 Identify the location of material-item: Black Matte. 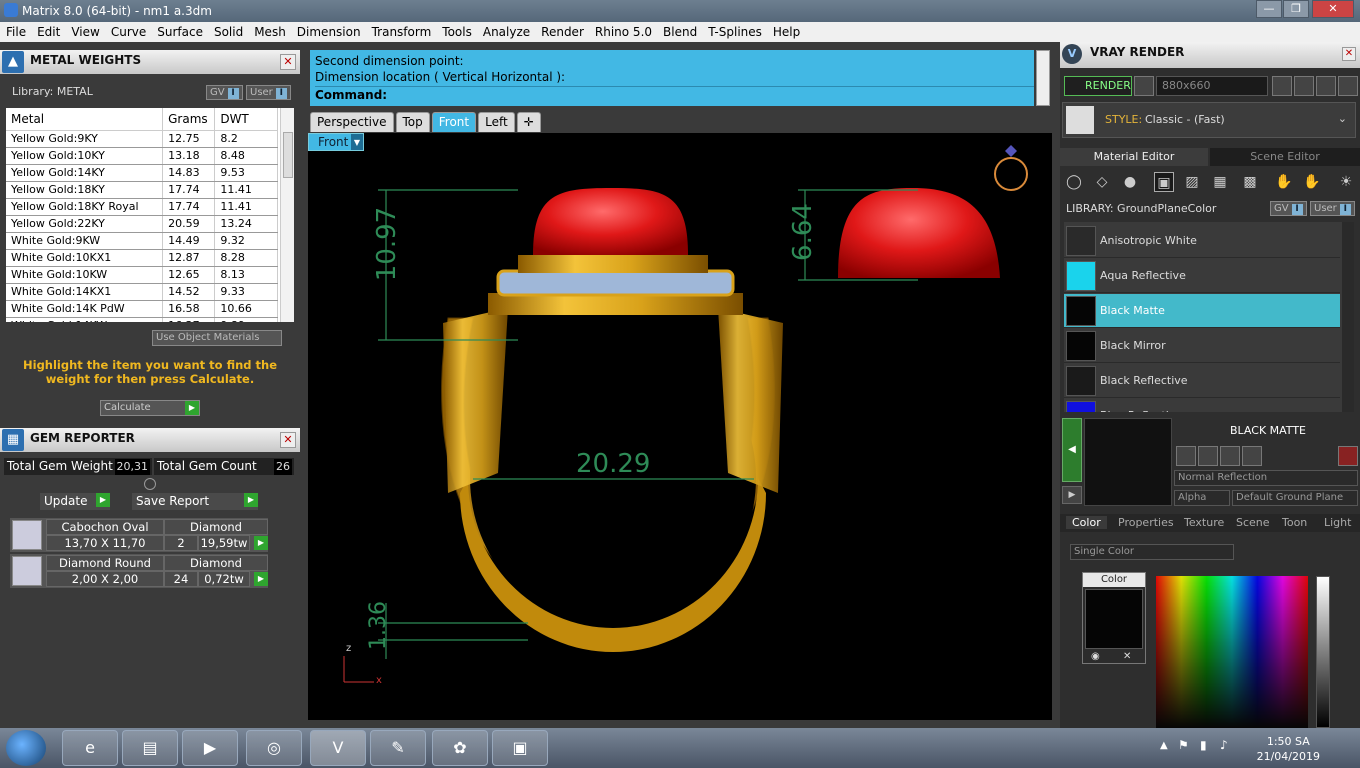
(1202, 311).